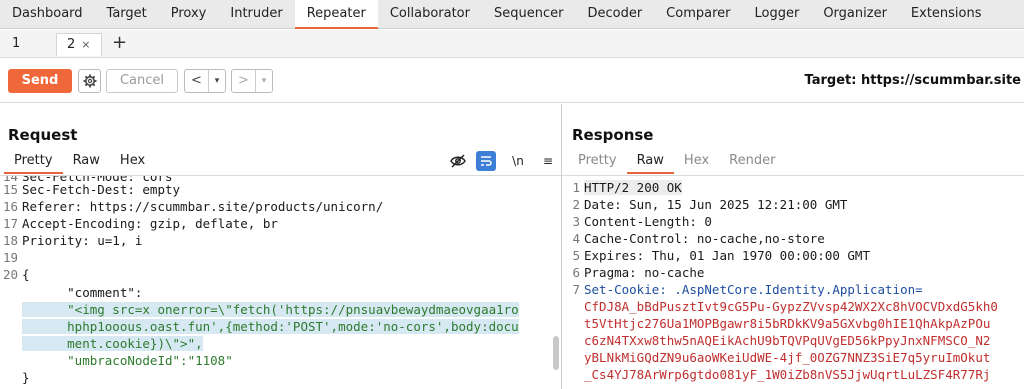 The width and height of the screenshot is (1024, 389). I want to click on tab-proxy: Proxy, so click(189, 14).